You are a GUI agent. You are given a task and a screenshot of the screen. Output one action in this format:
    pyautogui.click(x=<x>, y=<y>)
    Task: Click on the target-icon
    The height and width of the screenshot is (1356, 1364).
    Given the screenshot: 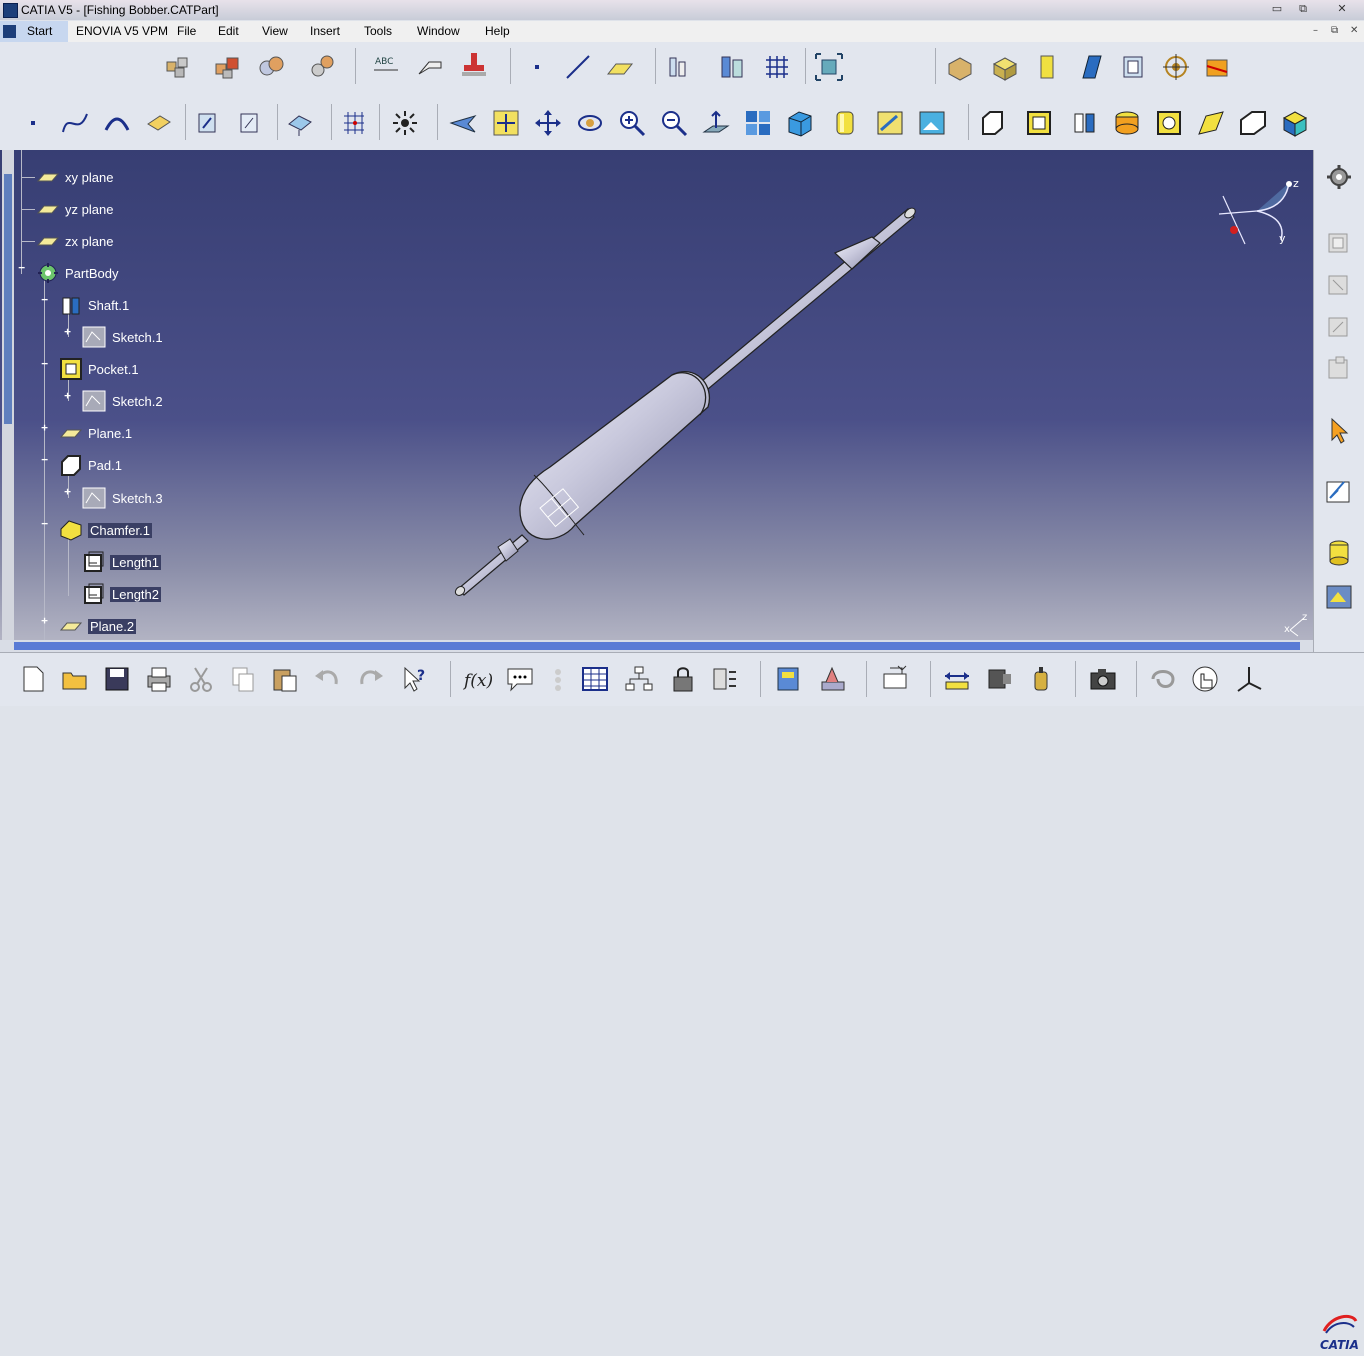 What is the action you would take?
    pyautogui.click(x=1176, y=67)
    